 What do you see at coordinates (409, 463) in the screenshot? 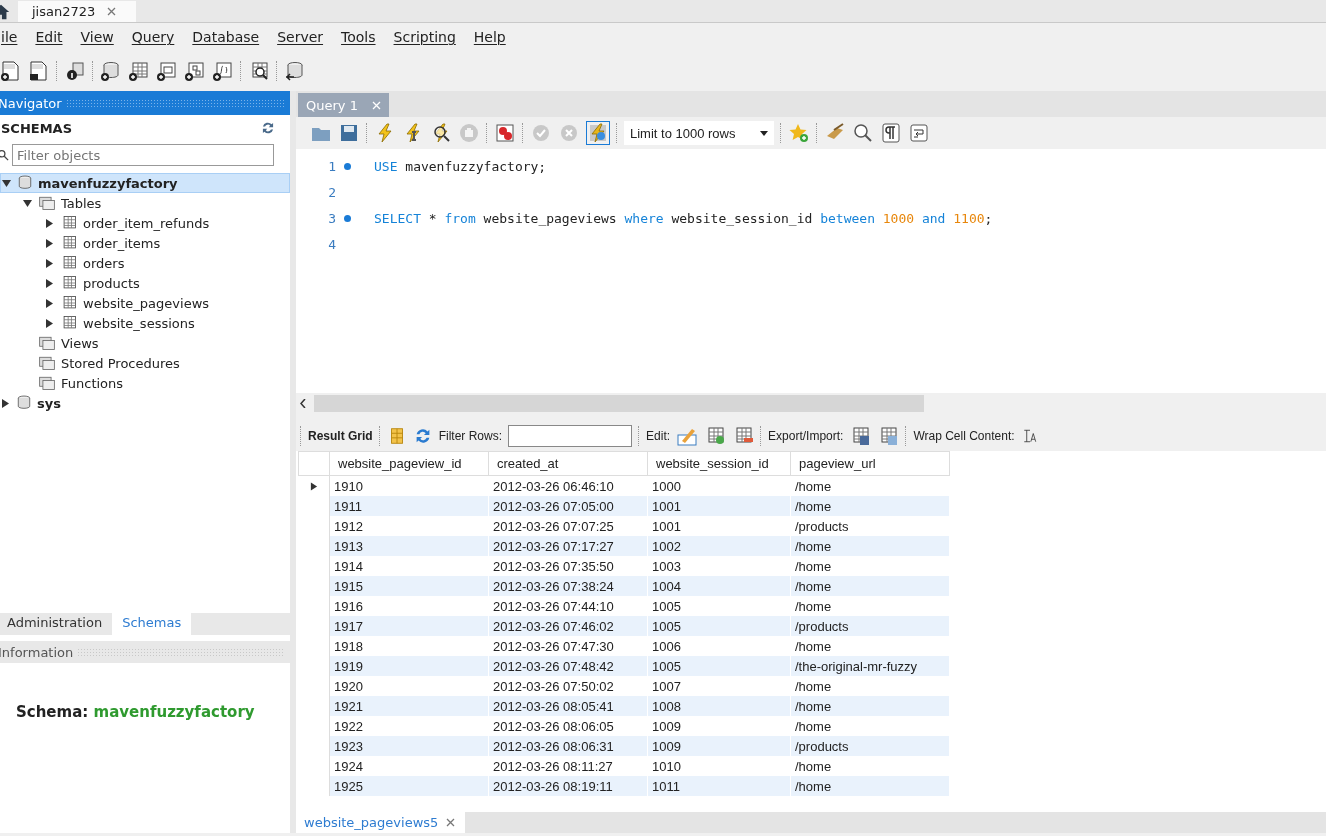
I see `column-header: website_pageview_id` at bounding box center [409, 463].